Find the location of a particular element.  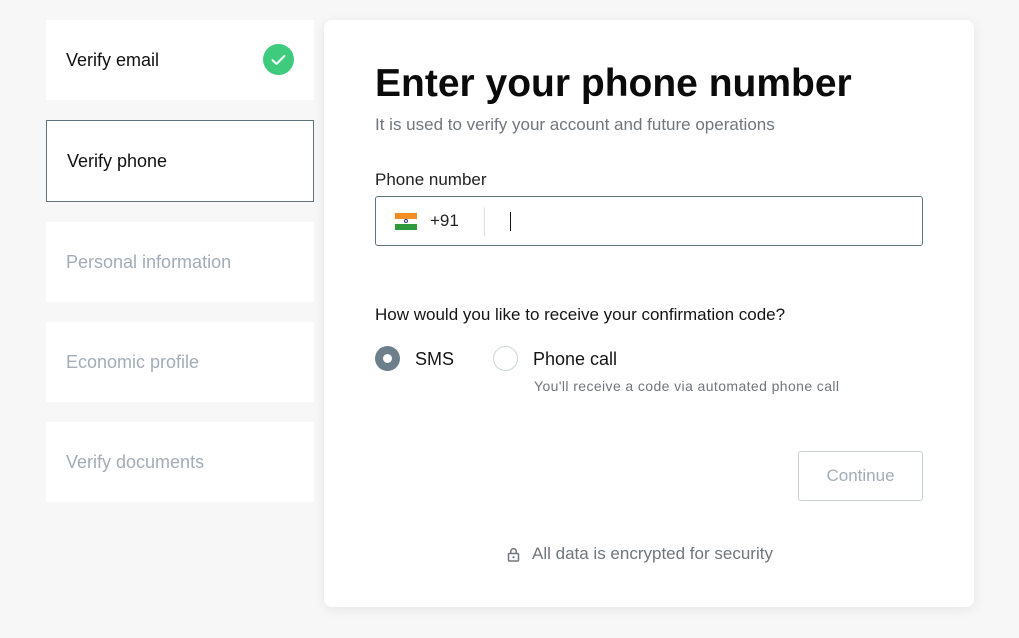

lock-icon is located at coordinates (513, 554).